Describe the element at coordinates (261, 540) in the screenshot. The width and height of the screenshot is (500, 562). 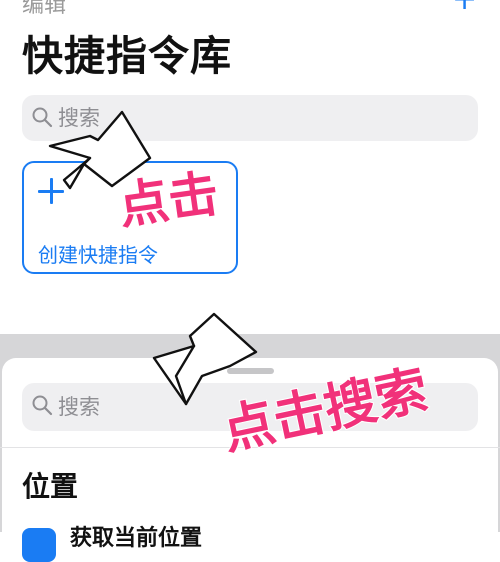
I see `list-item: 获取当前位置` at that location.